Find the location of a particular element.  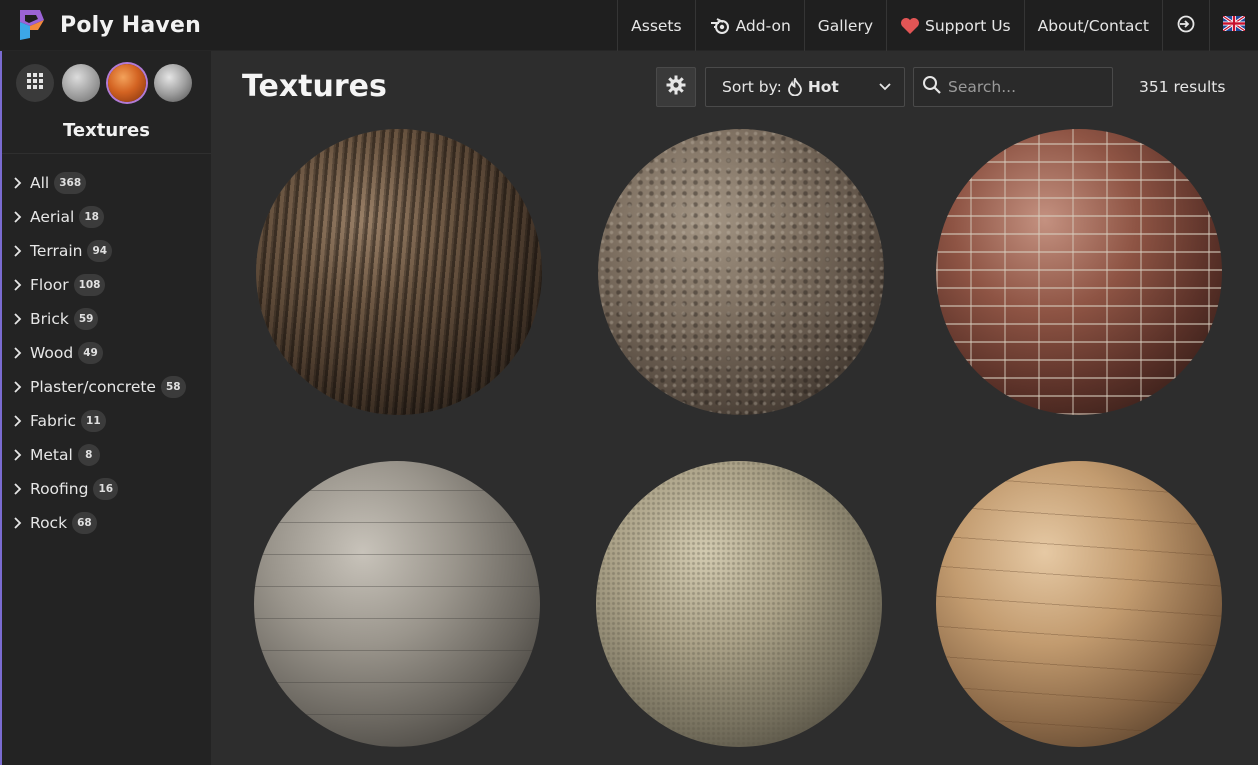

search-icon is located at coordinates (932, 87).